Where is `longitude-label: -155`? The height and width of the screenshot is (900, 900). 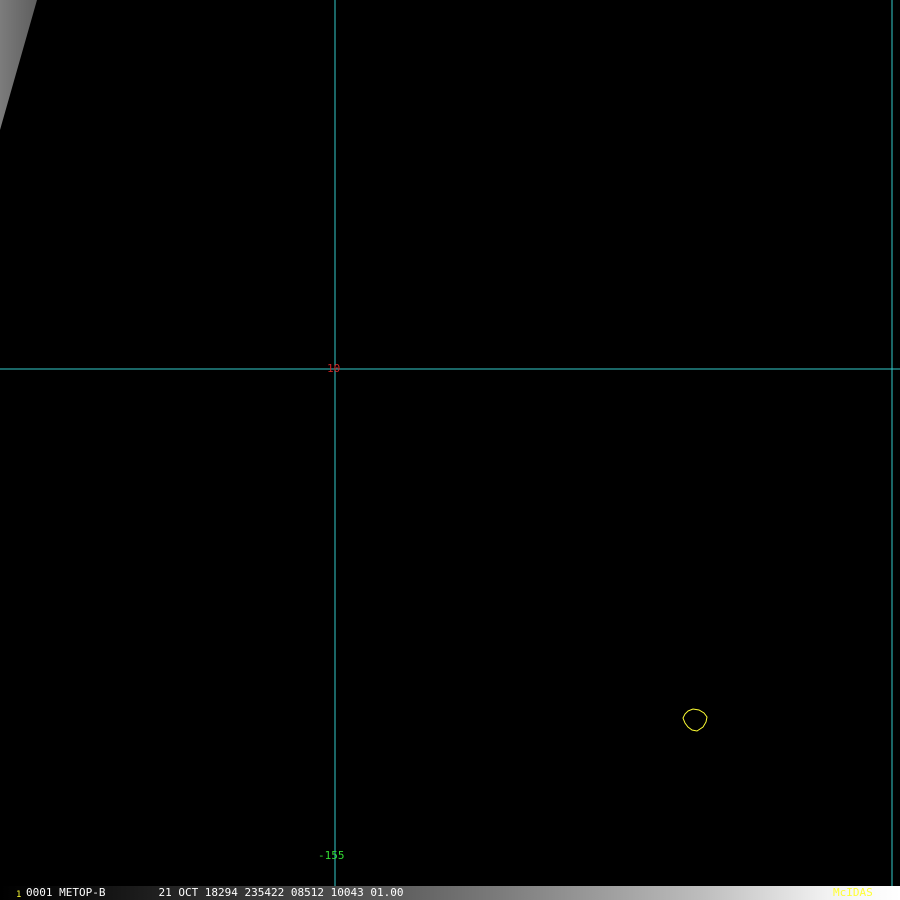
longitude-label: -155 is located at coordinates (331, 855).